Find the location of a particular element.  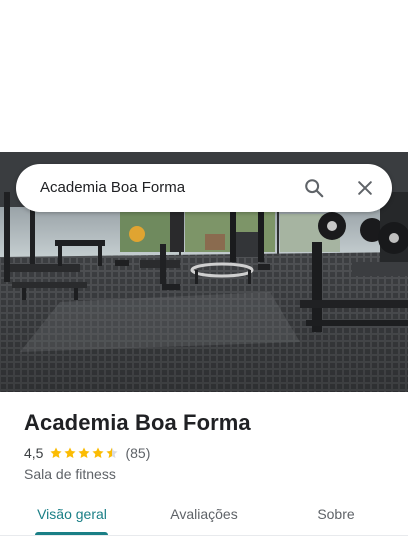

search-icon is located at coordinates (314, 188).